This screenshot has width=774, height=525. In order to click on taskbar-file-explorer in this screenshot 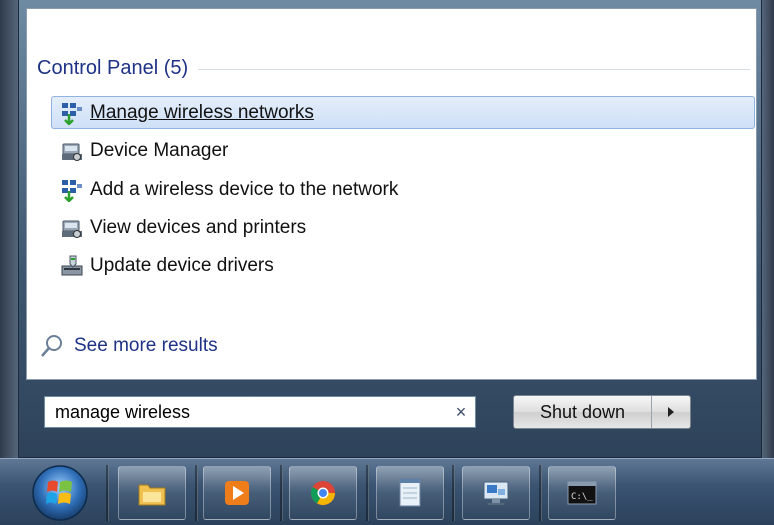, I will do `click(152, 493)`.